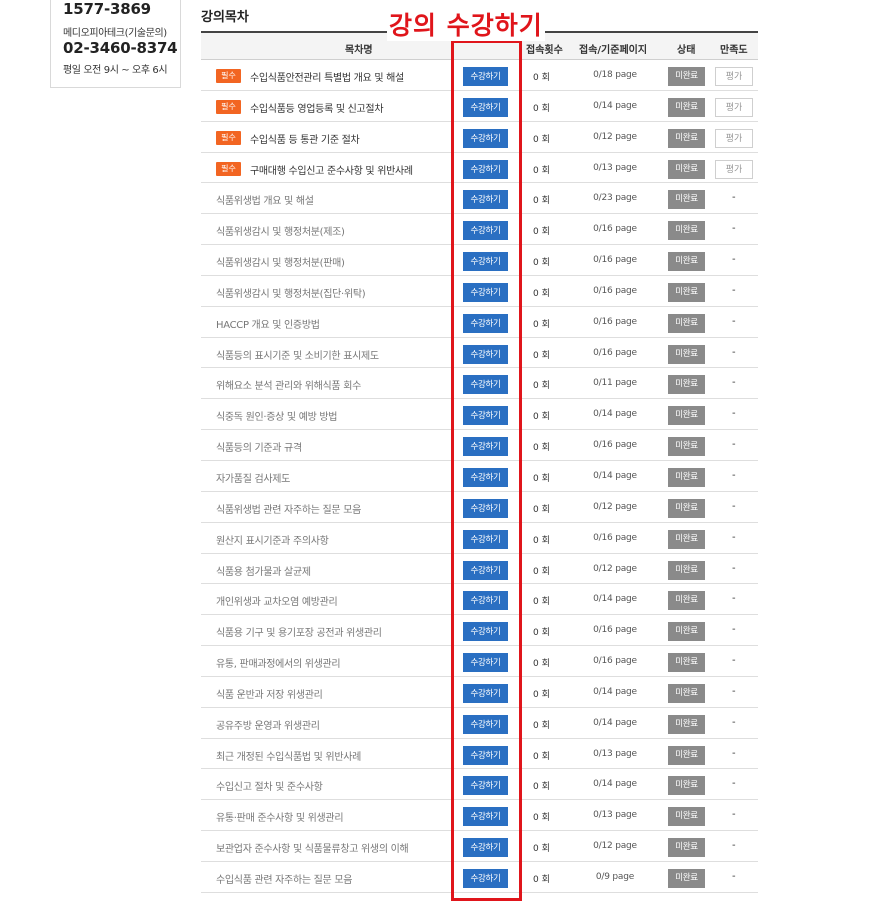 Image resolution: width=894 pixels, height=905 pixels. What do you see at coordinates (331, 171) in the screenshot?
I see `lecture-title: 구매대행 수입신고 준수사항 및 위반사례` at bounding box center [331, 171].